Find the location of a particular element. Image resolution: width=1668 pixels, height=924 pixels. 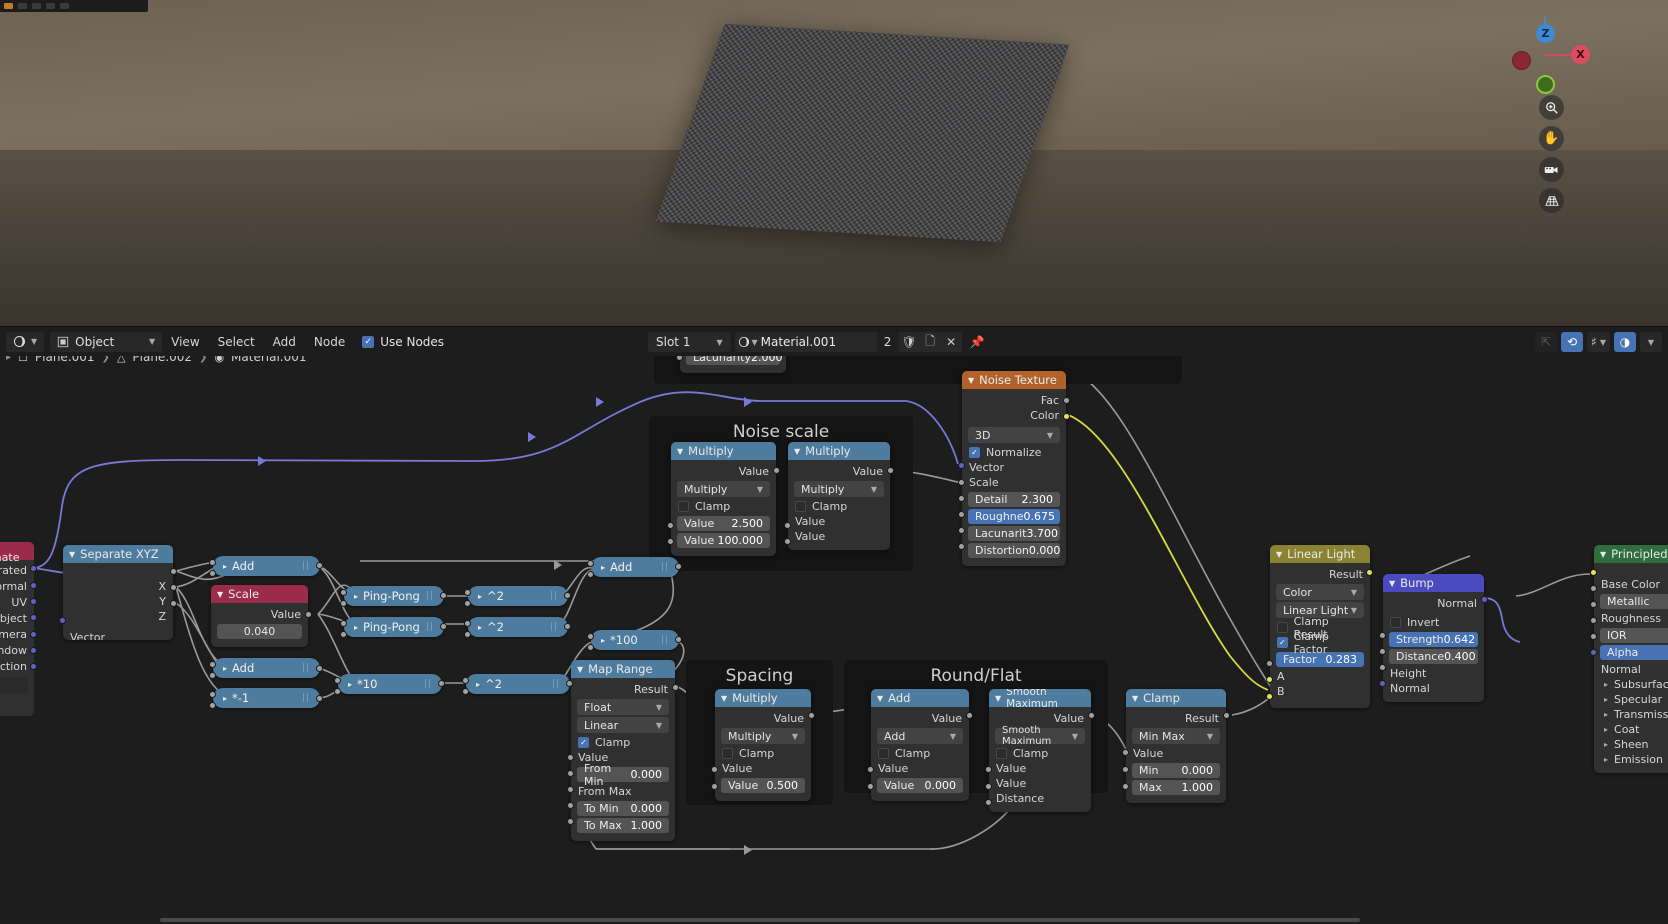

viewport-plane-object is located at coordinates (862, 133).